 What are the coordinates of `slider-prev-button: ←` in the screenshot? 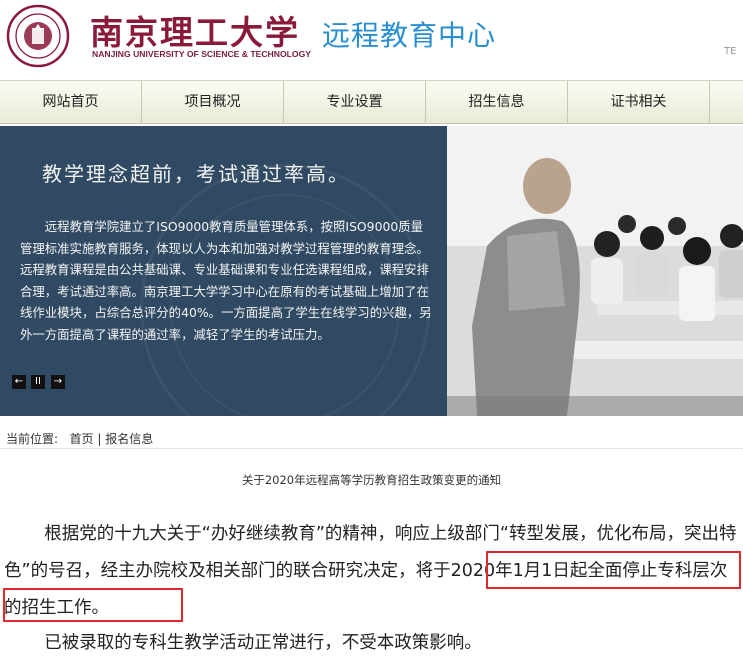 It's located at (19, 382).